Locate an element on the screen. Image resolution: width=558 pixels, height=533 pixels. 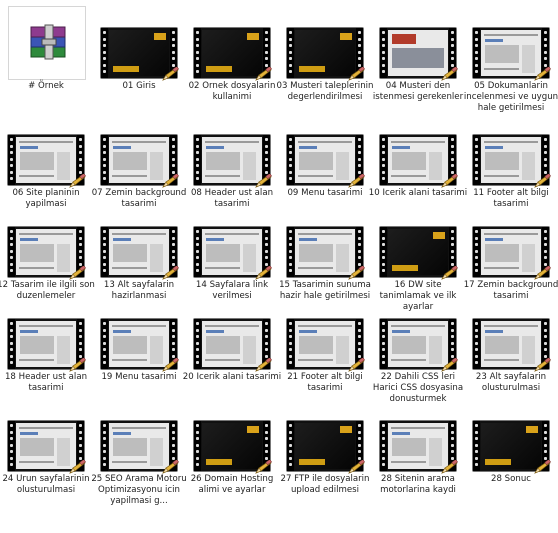
file-name-label: 28 Sonuc is located at coordinates (511, 479).